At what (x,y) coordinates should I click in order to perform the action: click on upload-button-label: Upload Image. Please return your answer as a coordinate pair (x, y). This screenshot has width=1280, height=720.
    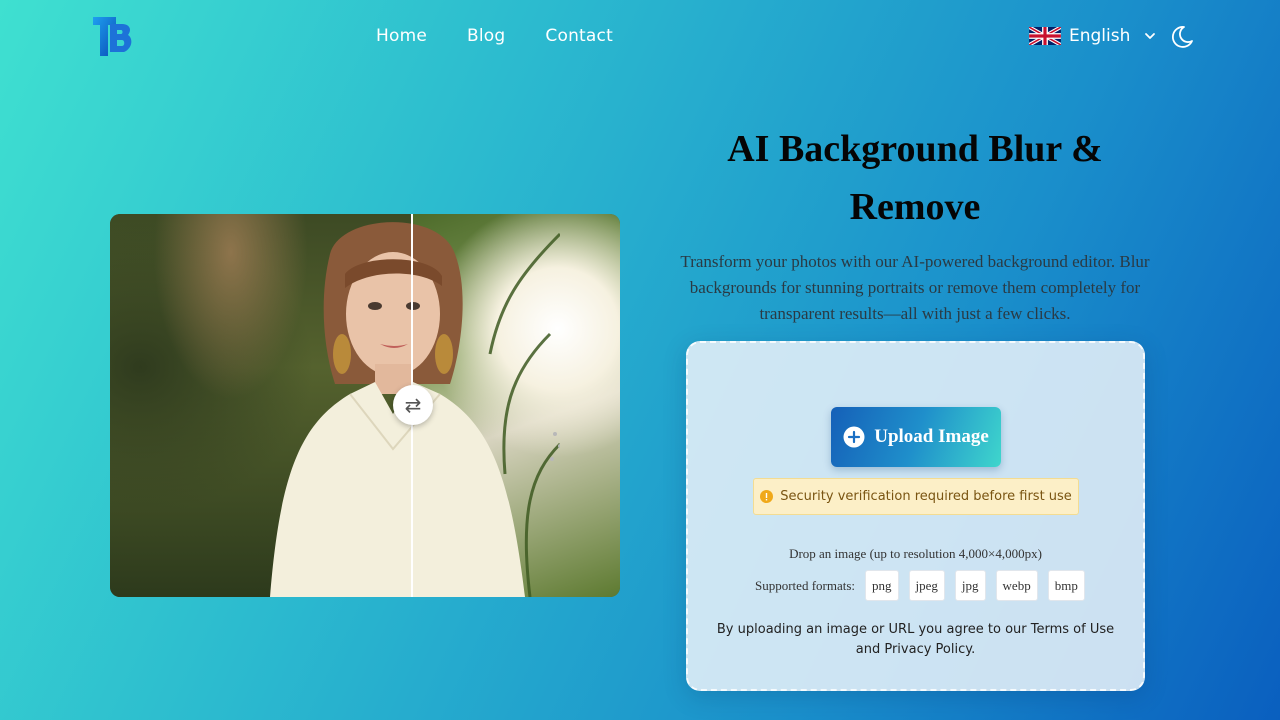
    Looking at the image, I should click on (931, 436).